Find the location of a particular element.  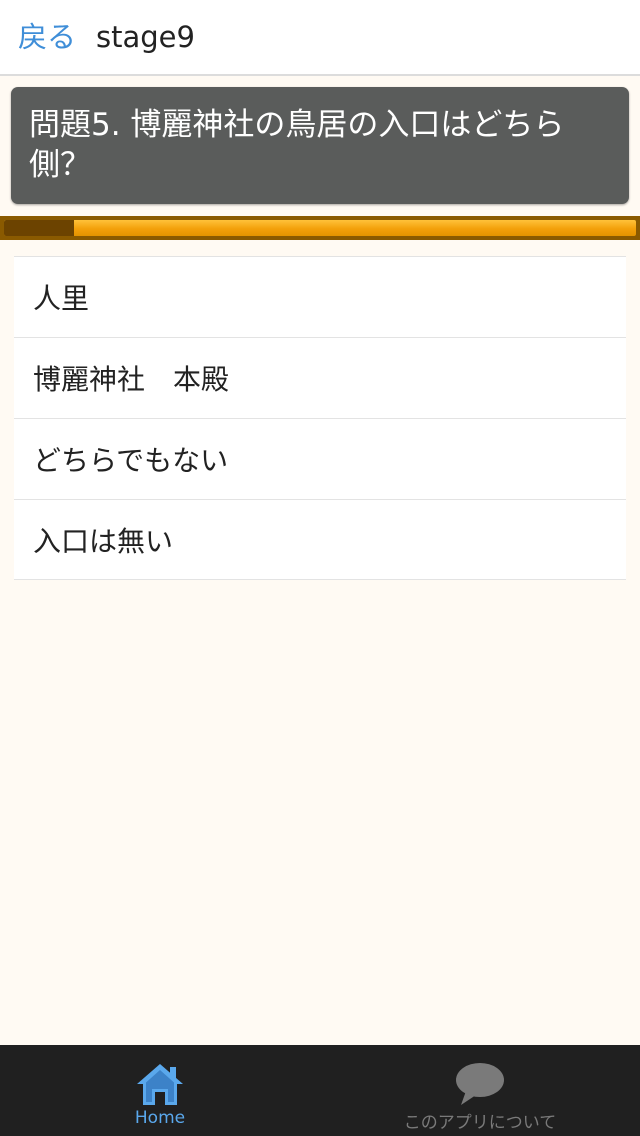

back-button: 戻る is located at coordinates (47, 37).